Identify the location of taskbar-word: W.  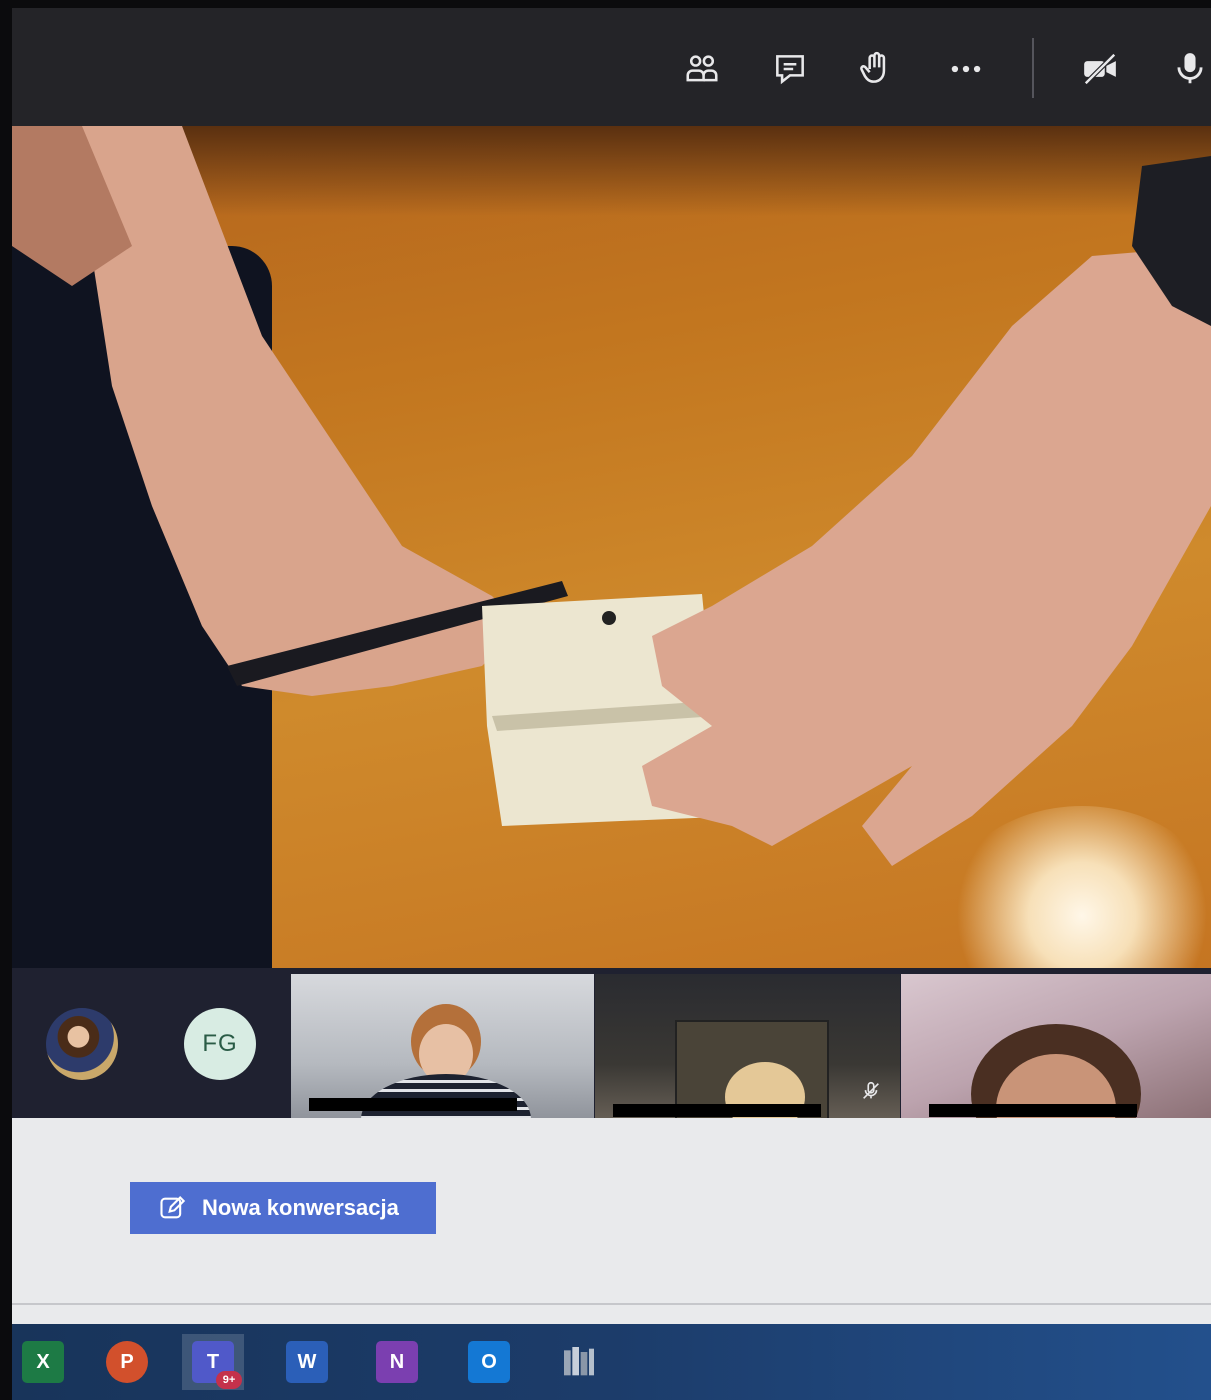
(307, 1362).